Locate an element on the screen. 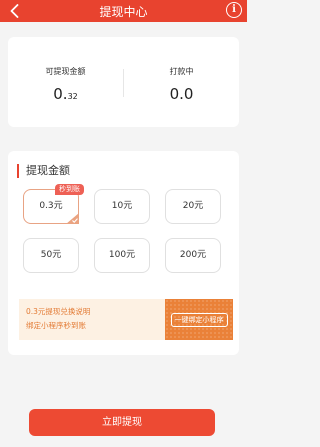  paying-balance: 打款中 0.0 is located at coordinates (181, 82).